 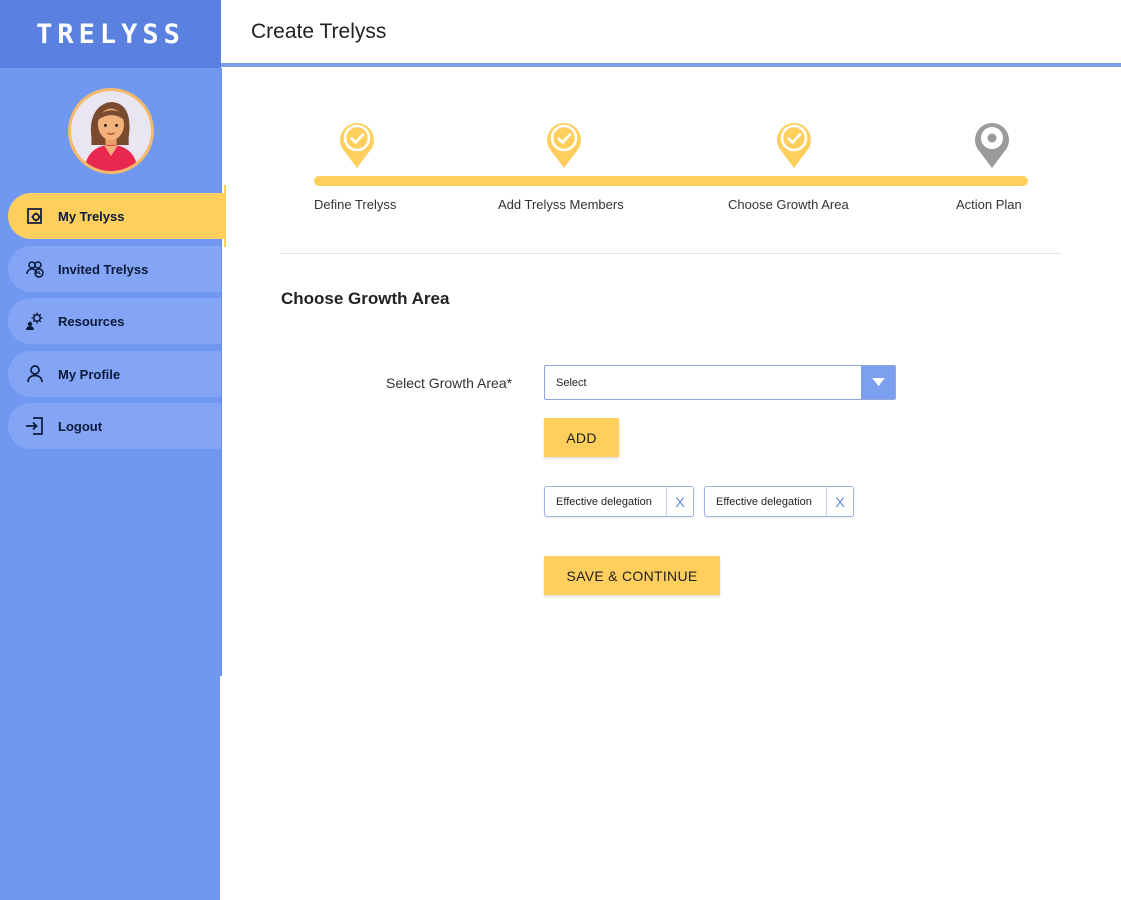 I want to click on brand-name: TRELYSS, so click(x=110, y=34).